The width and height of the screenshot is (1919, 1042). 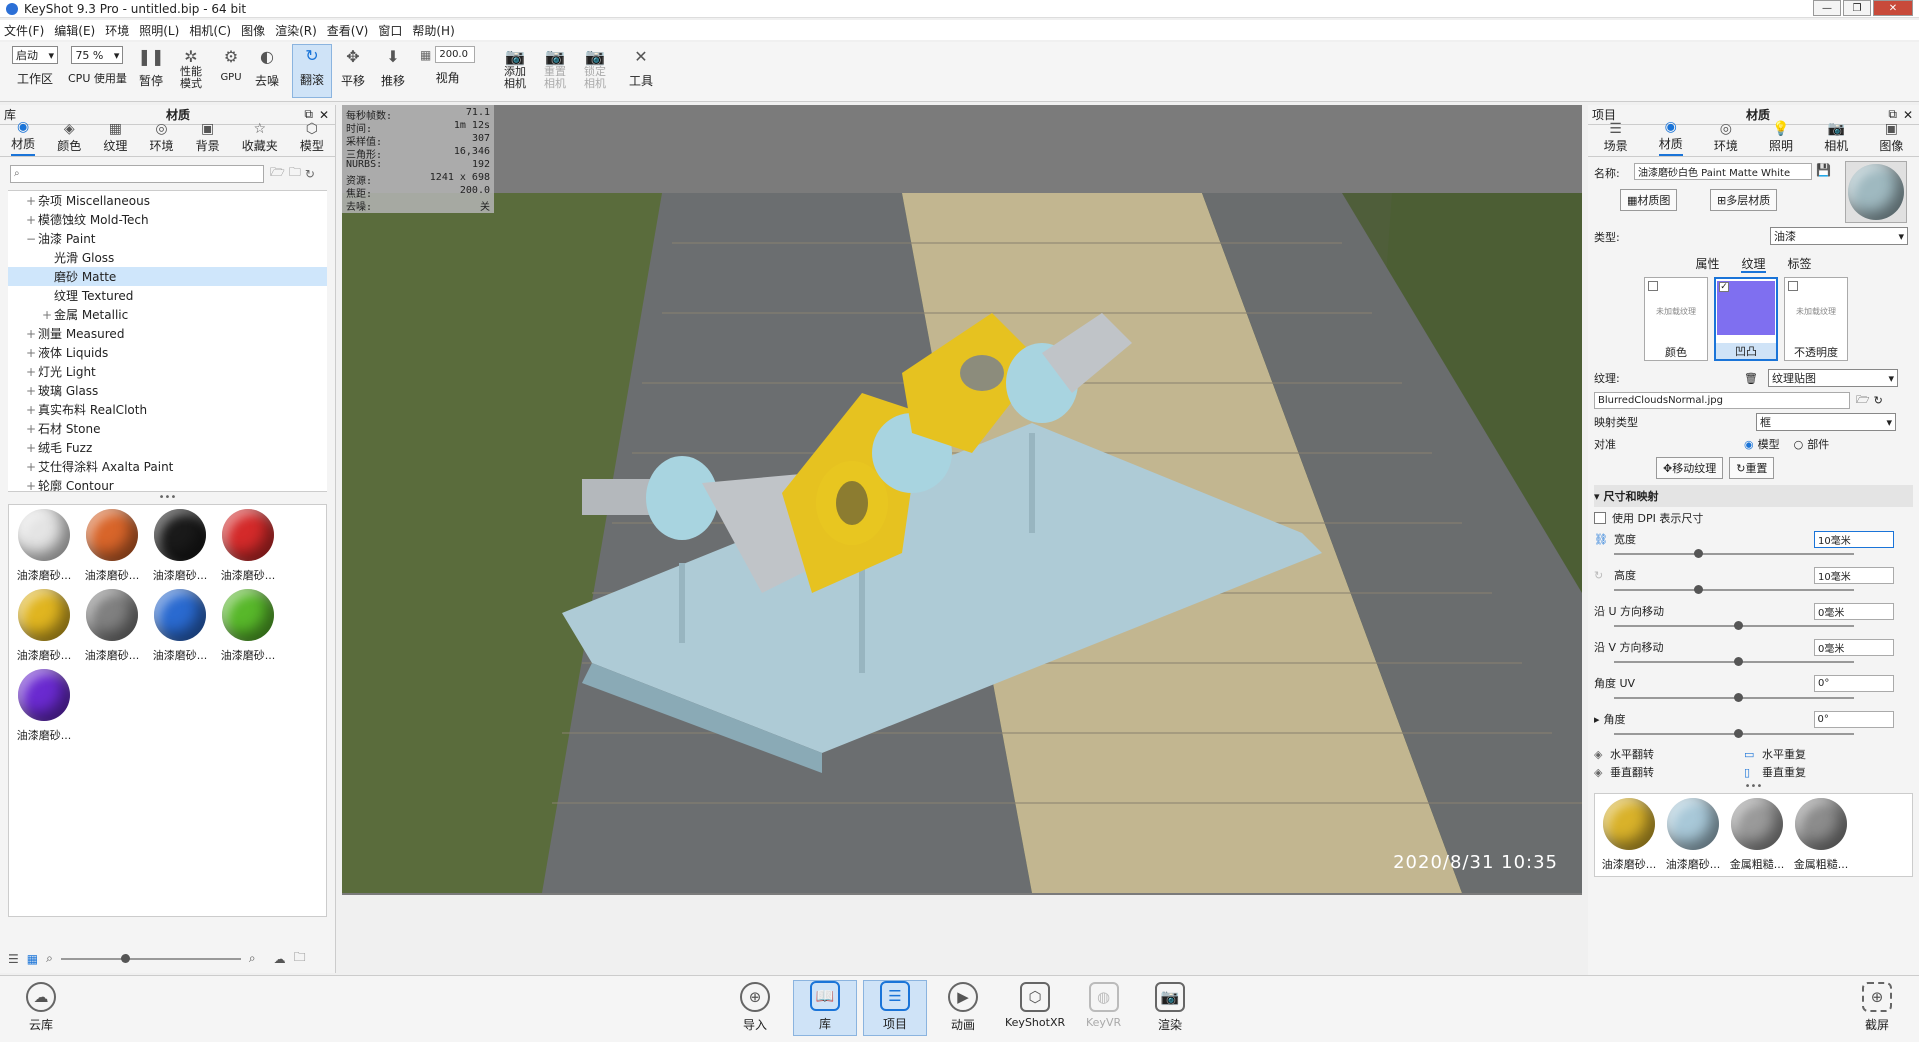 What do you see at coordinates (1734, 553) in the screenshot?
I see `width-slider` at bounding box center [1734, 553].